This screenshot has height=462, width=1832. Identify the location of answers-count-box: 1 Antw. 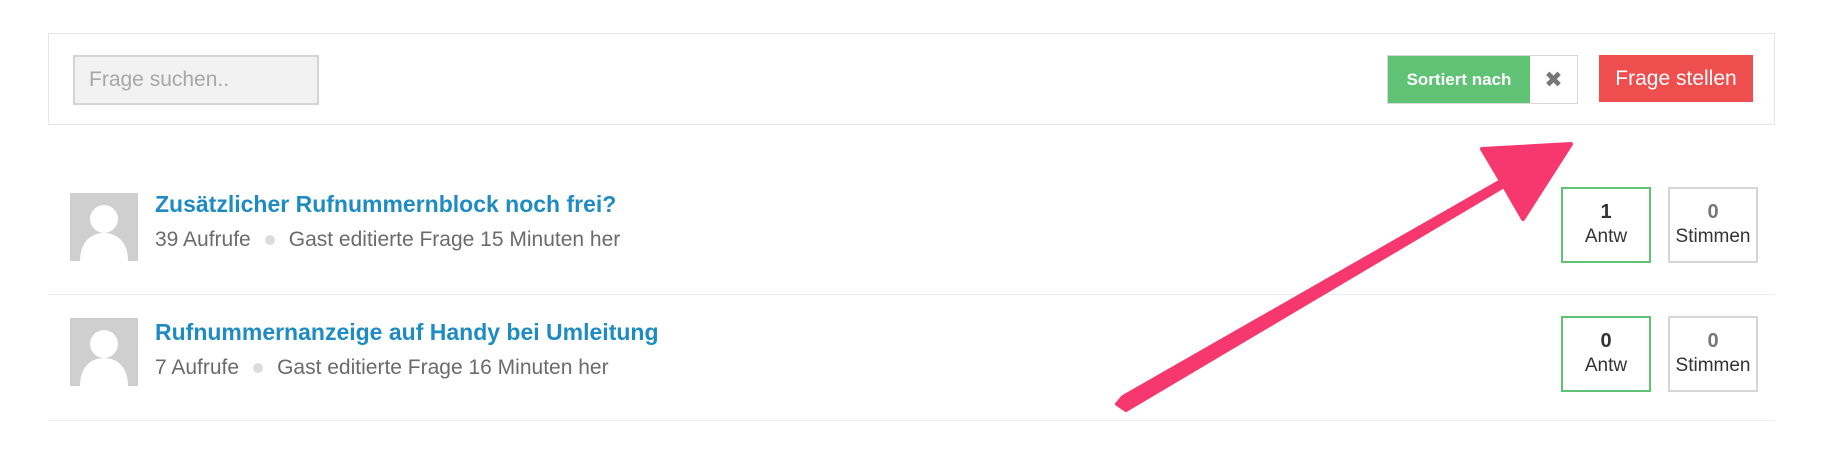
(1606, 225).